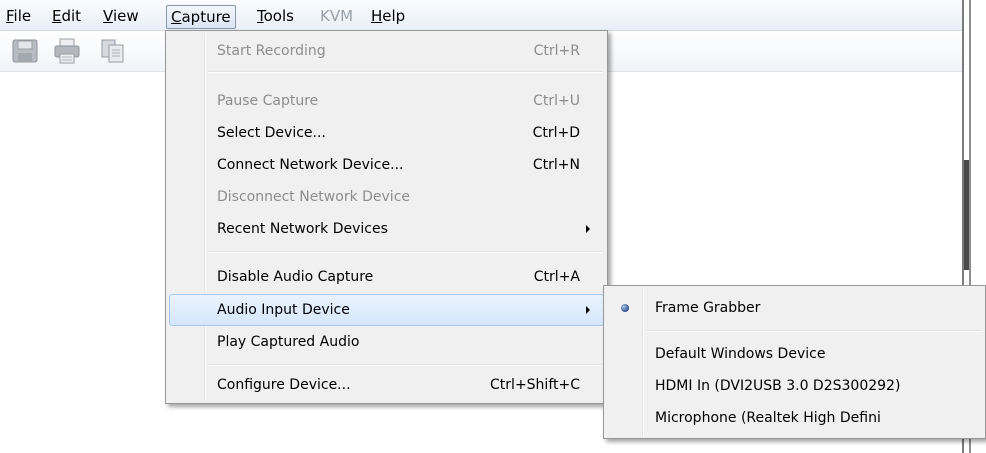 This screenshot has width=986, height=453. Describe the element at coordinates (386, 342) in the screenshot. I see `menu-item-play-captured-audio: Play Captured Audio` at that location.